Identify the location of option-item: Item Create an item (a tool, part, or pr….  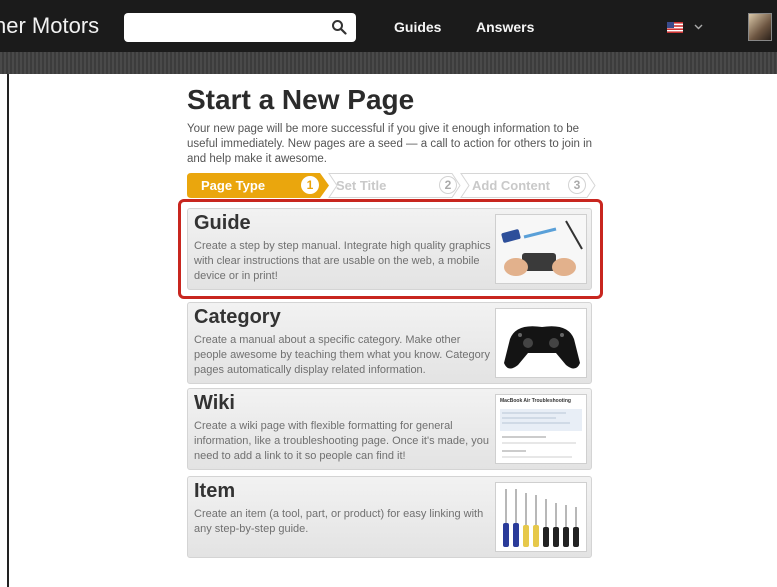
(389, 517).